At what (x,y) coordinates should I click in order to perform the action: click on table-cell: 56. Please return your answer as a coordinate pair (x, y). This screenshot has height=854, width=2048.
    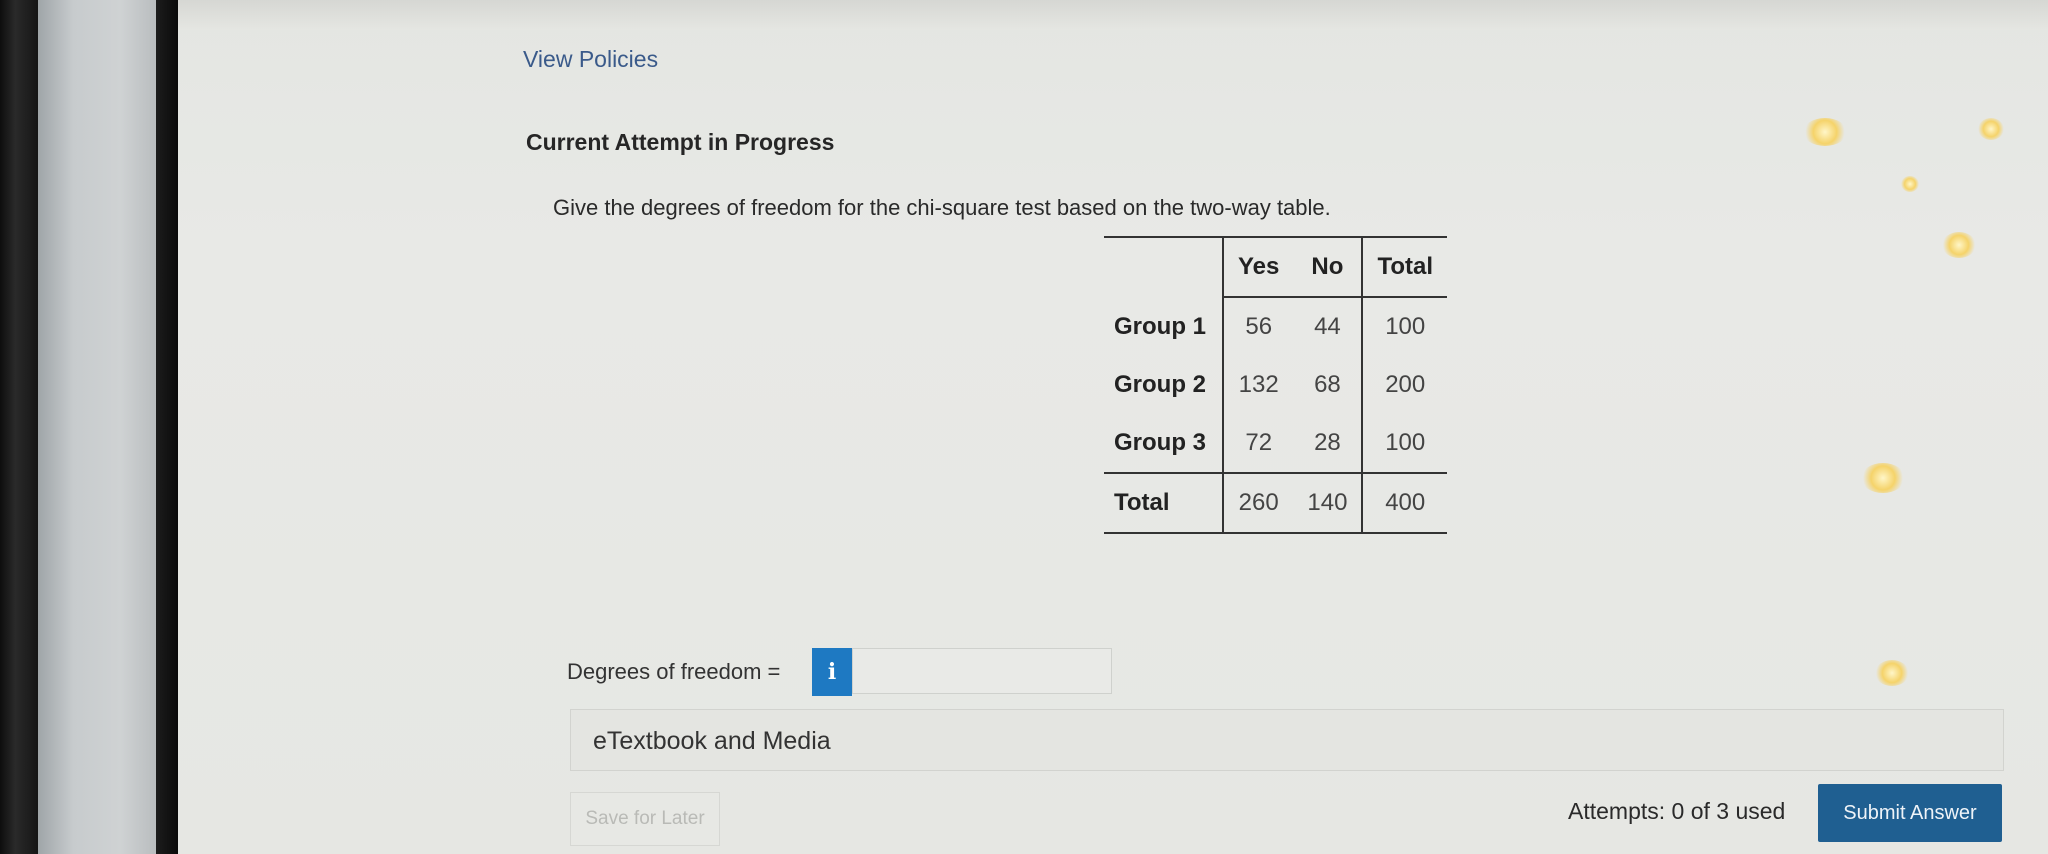
    Looking at the image, I should click on (1257, 326).